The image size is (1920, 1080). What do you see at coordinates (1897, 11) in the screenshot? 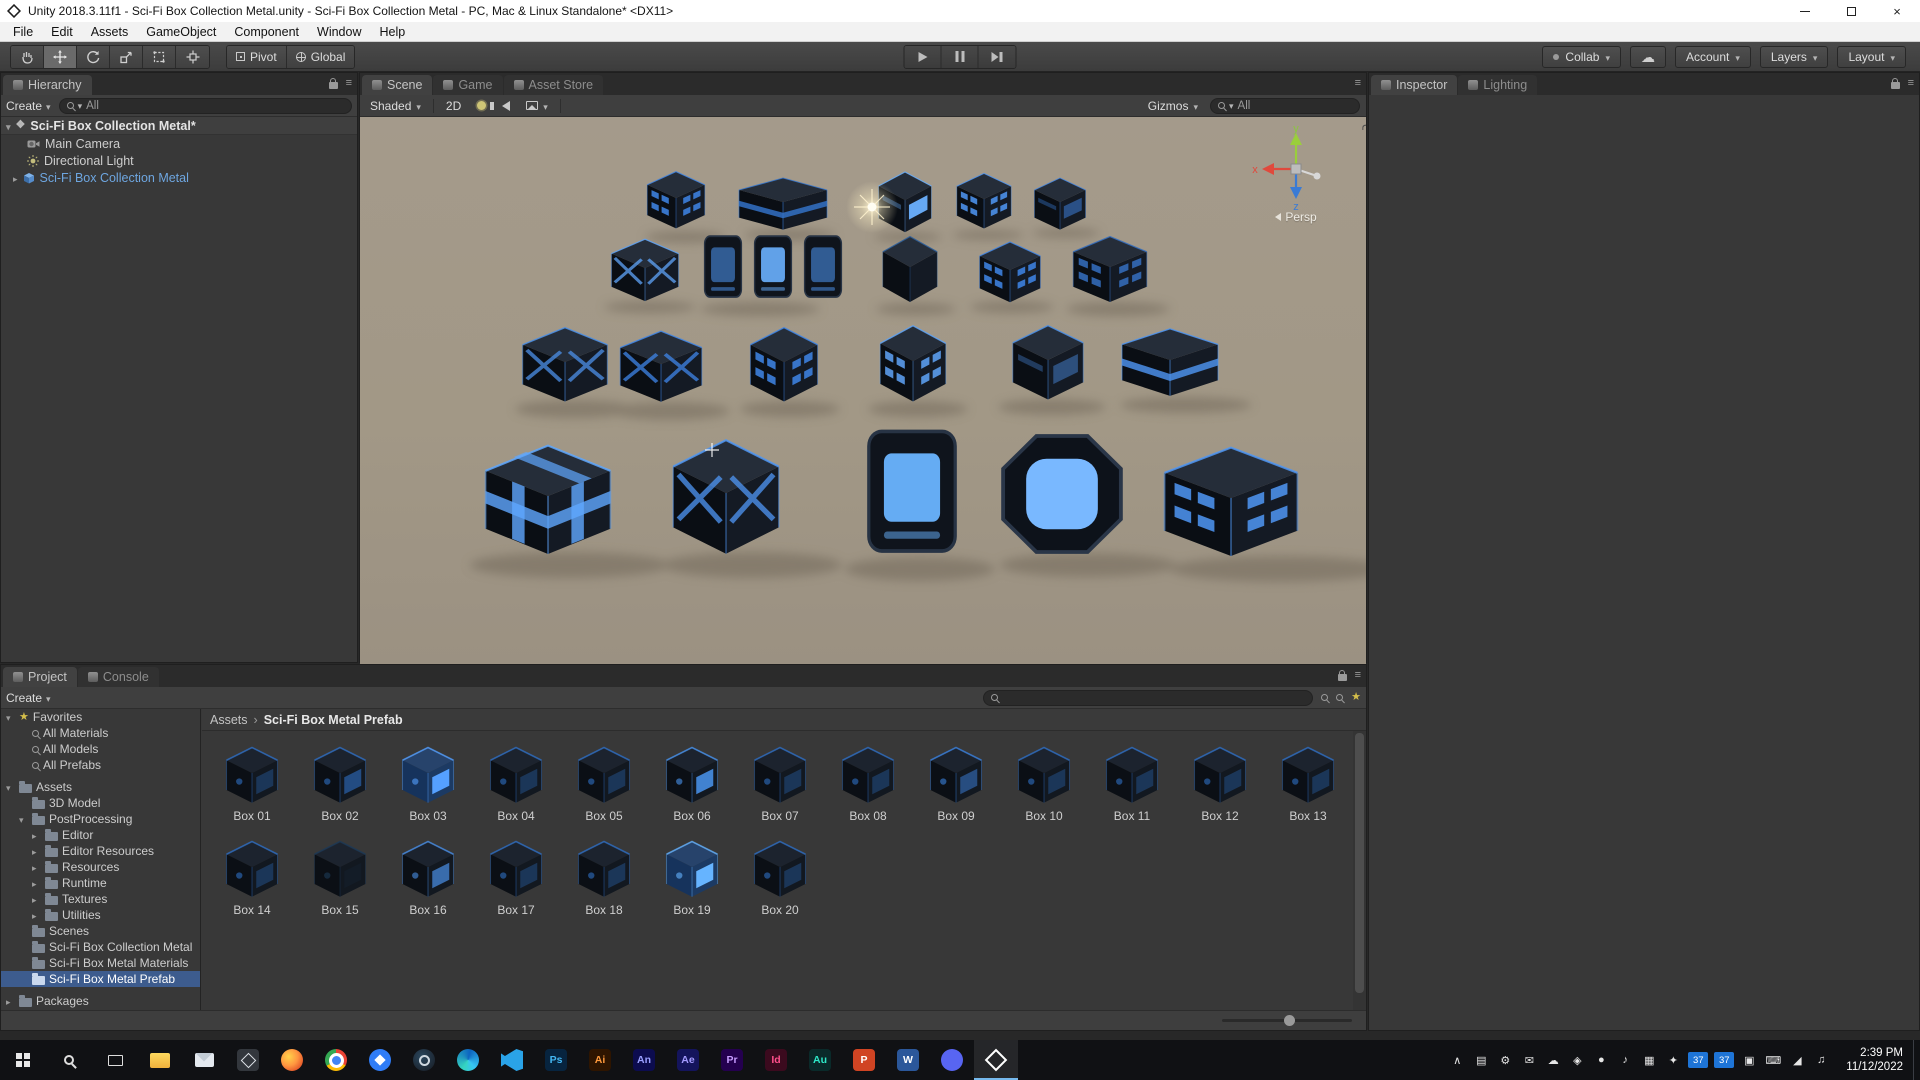
I see `close-button: ×` at bounding box center [1897, 11].